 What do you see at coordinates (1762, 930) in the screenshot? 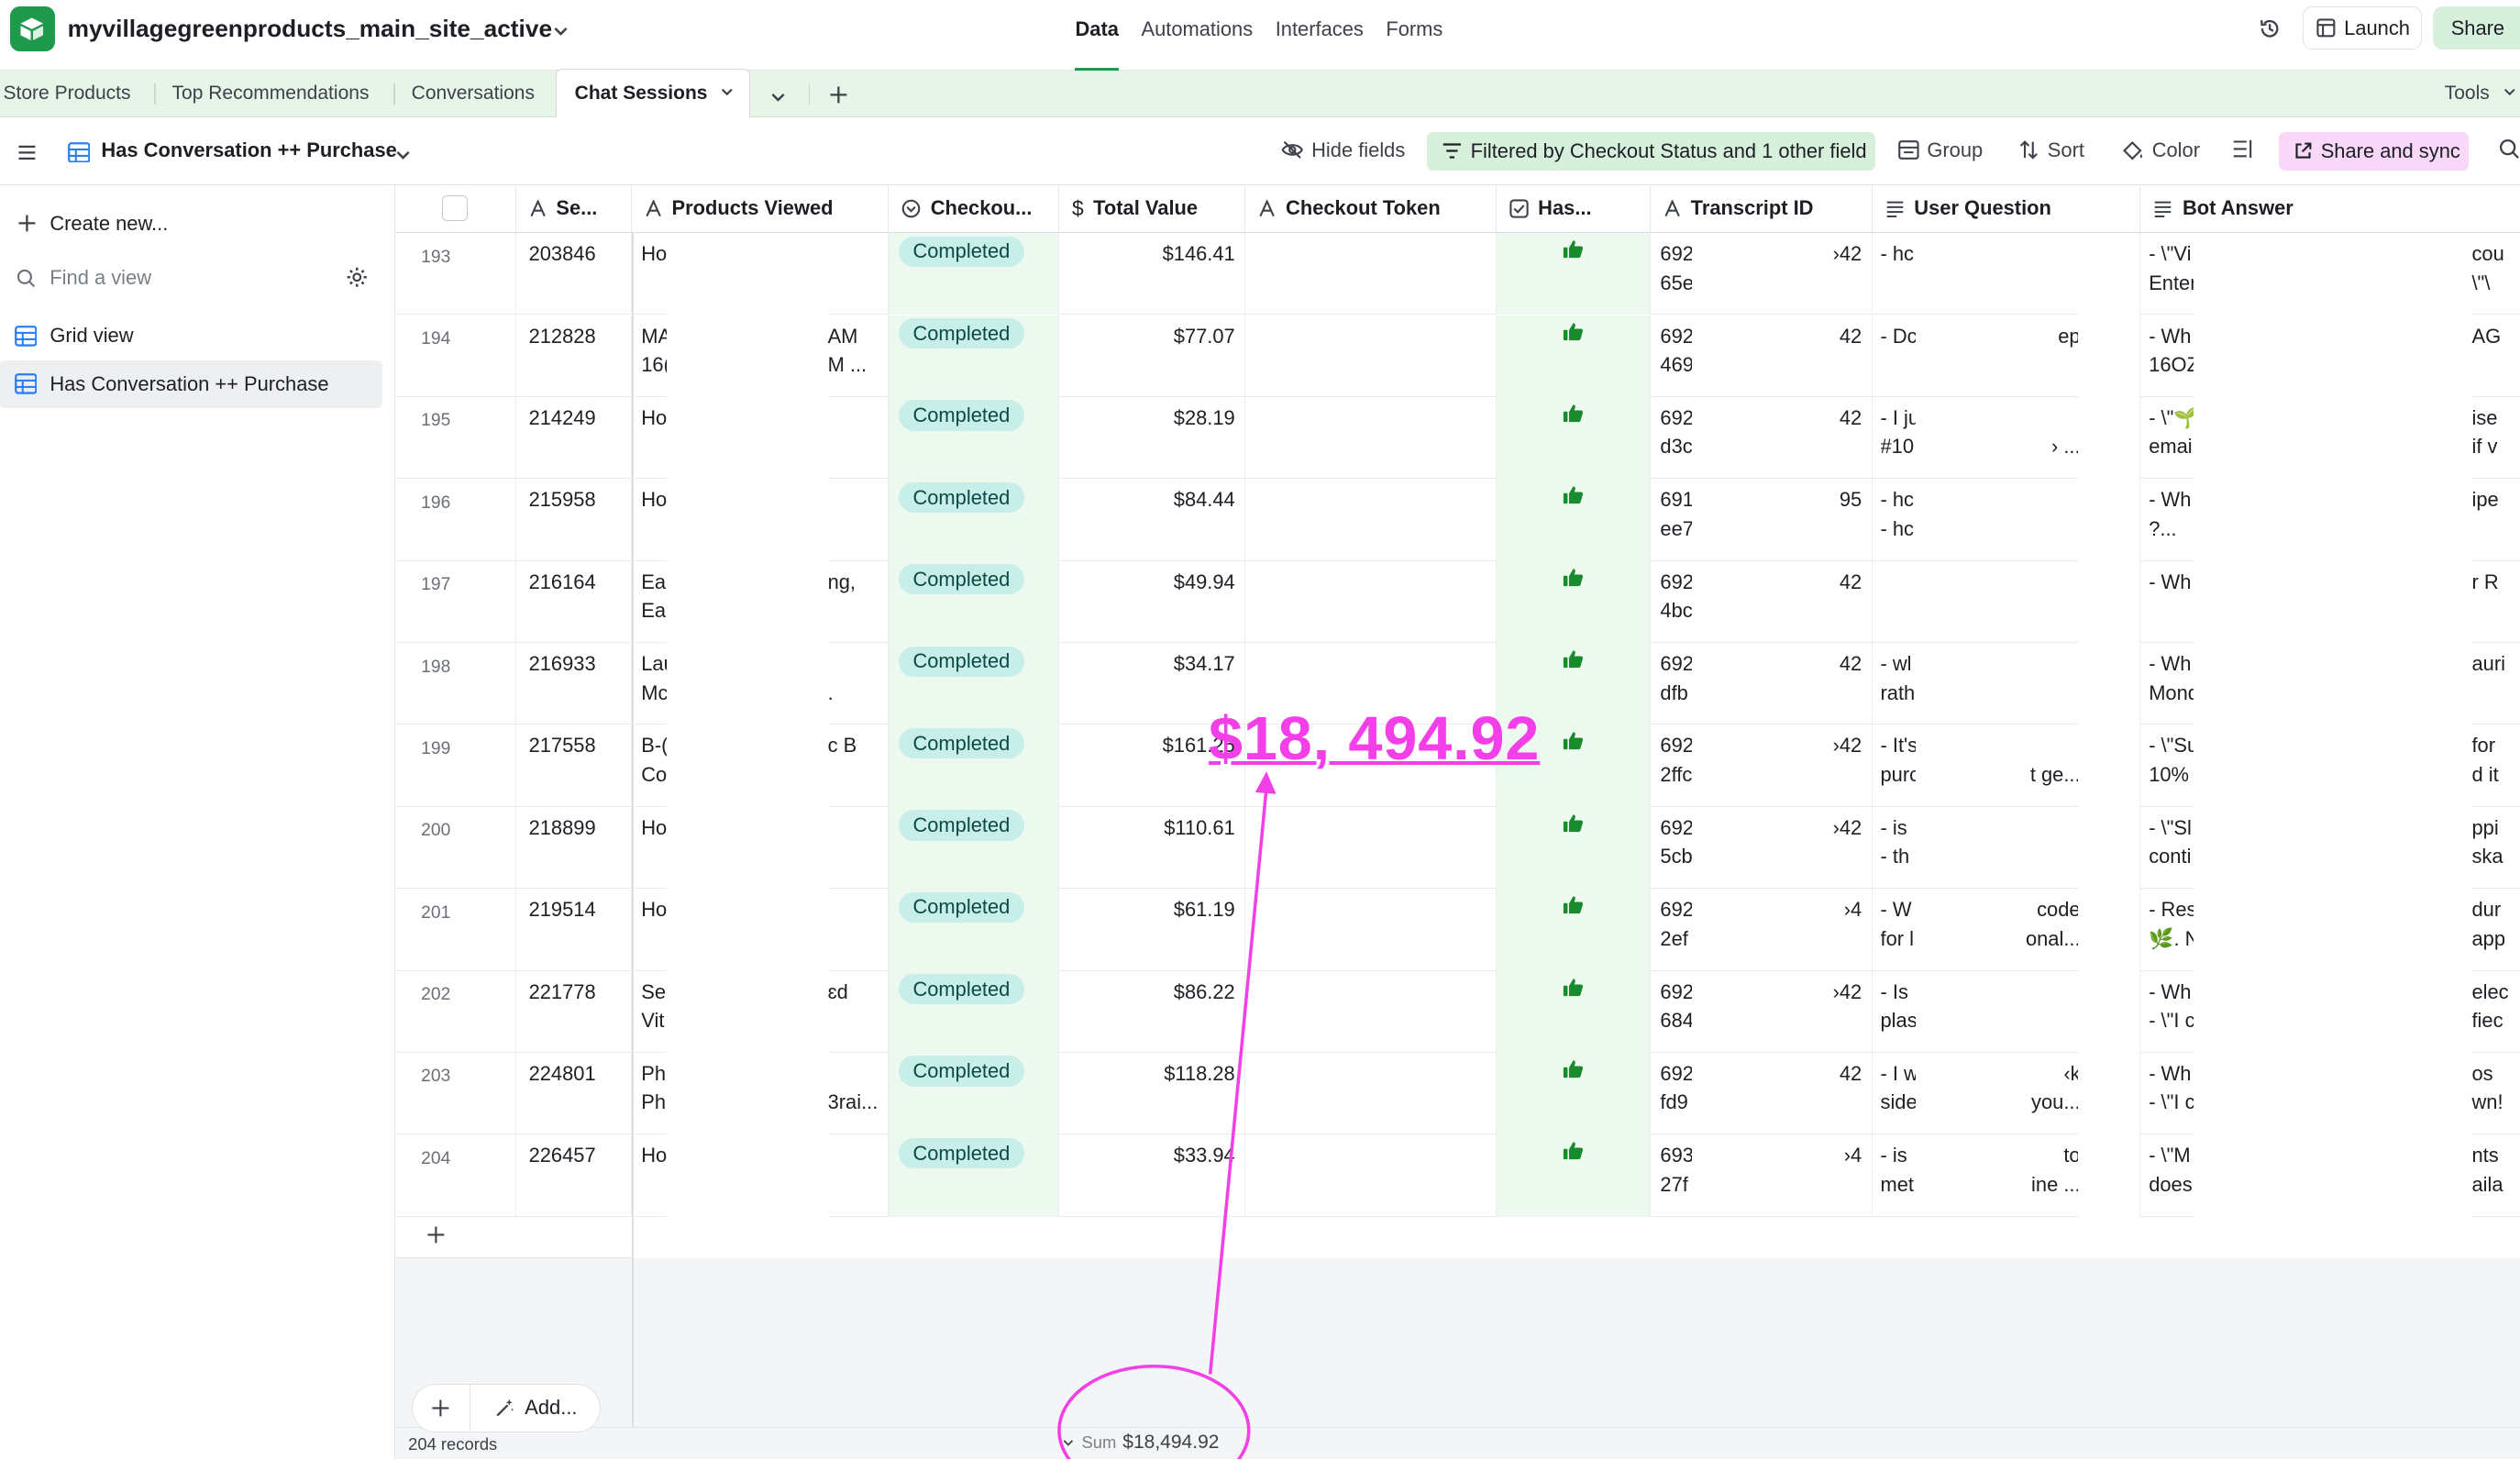
I see `transcript-id-cell: 692 2ef ›4` at bounding box center [1762, 930].